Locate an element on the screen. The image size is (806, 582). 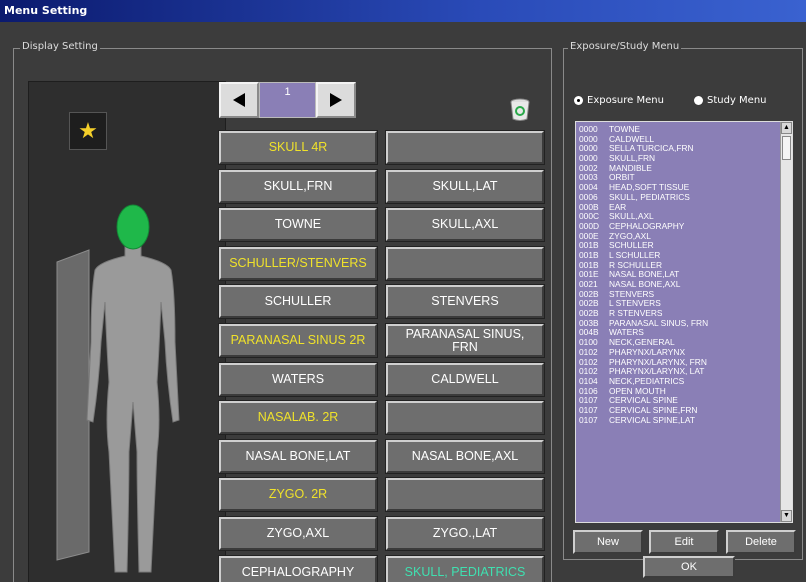
exposure-menu-radio: Exposure Menu is located at coordinates (619, 100).